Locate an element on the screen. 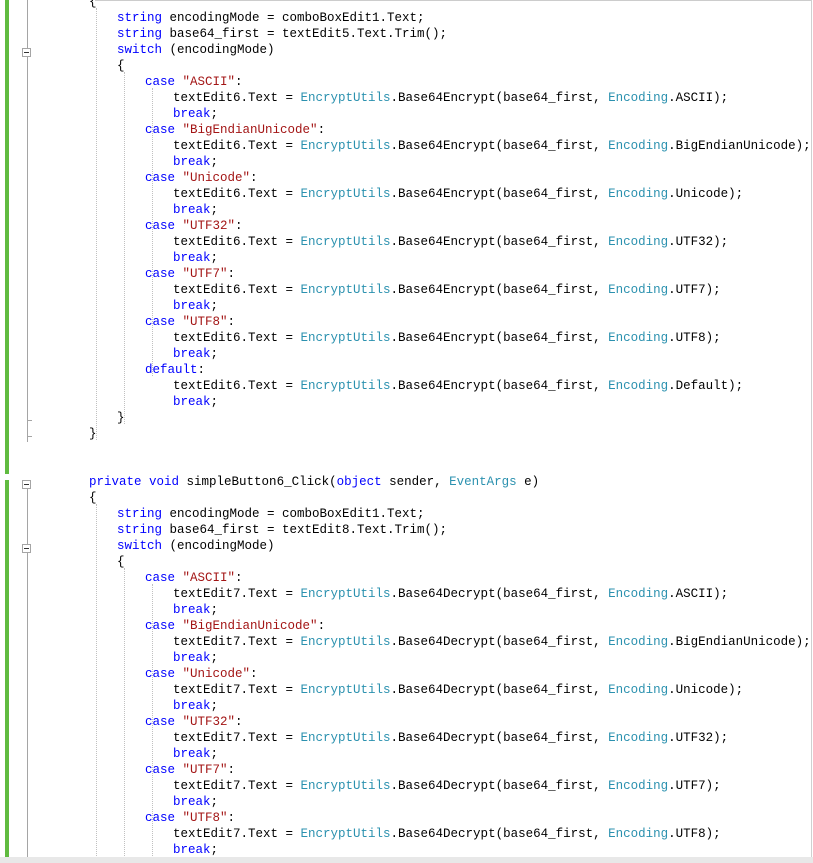 Image resolution: width=813 pixels, height=863 pixels. editor-gutter is located at coordinates (20, 428).